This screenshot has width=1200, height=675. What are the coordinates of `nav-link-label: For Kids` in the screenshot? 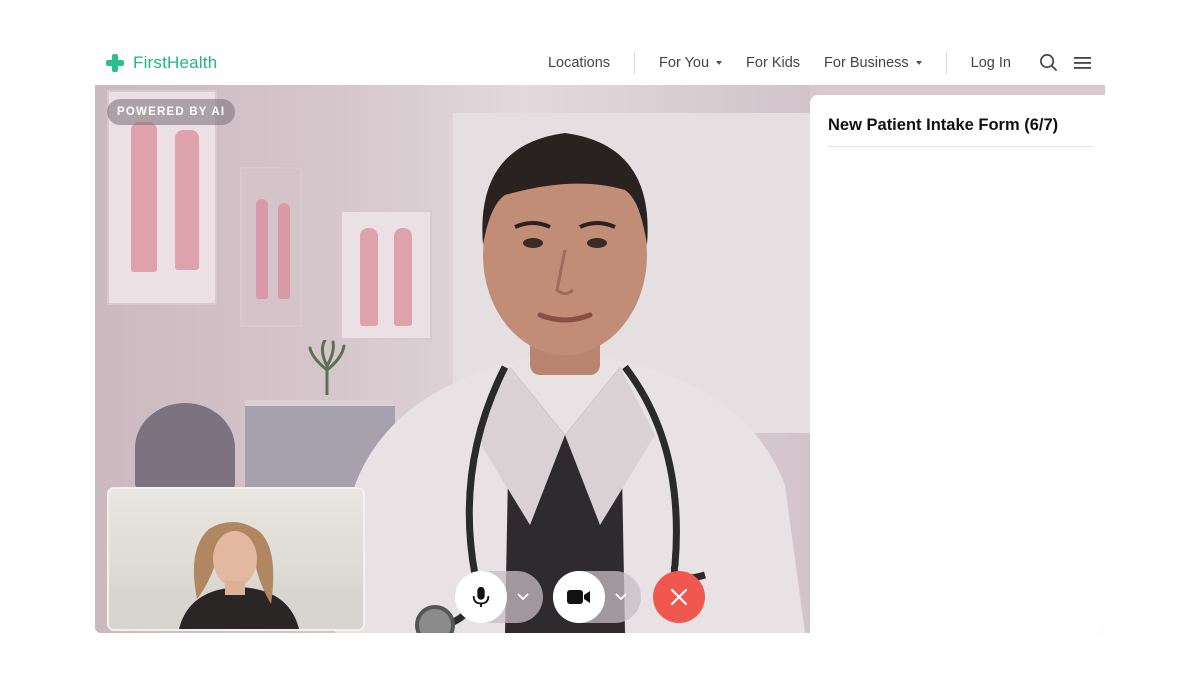 It's located at (773, 62).